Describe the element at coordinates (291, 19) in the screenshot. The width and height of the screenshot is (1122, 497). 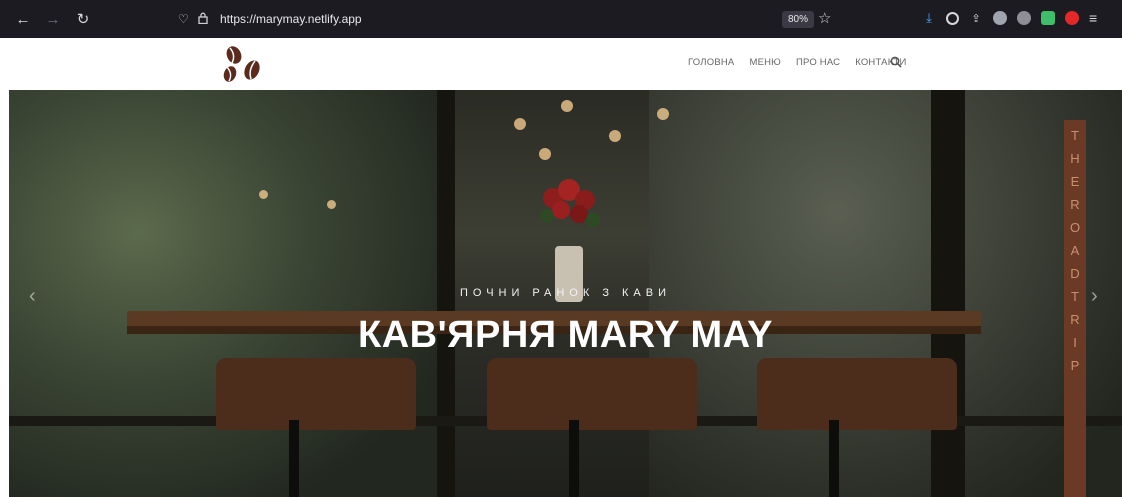
I see `url-text: https://marymay.netlify.app` at that location.